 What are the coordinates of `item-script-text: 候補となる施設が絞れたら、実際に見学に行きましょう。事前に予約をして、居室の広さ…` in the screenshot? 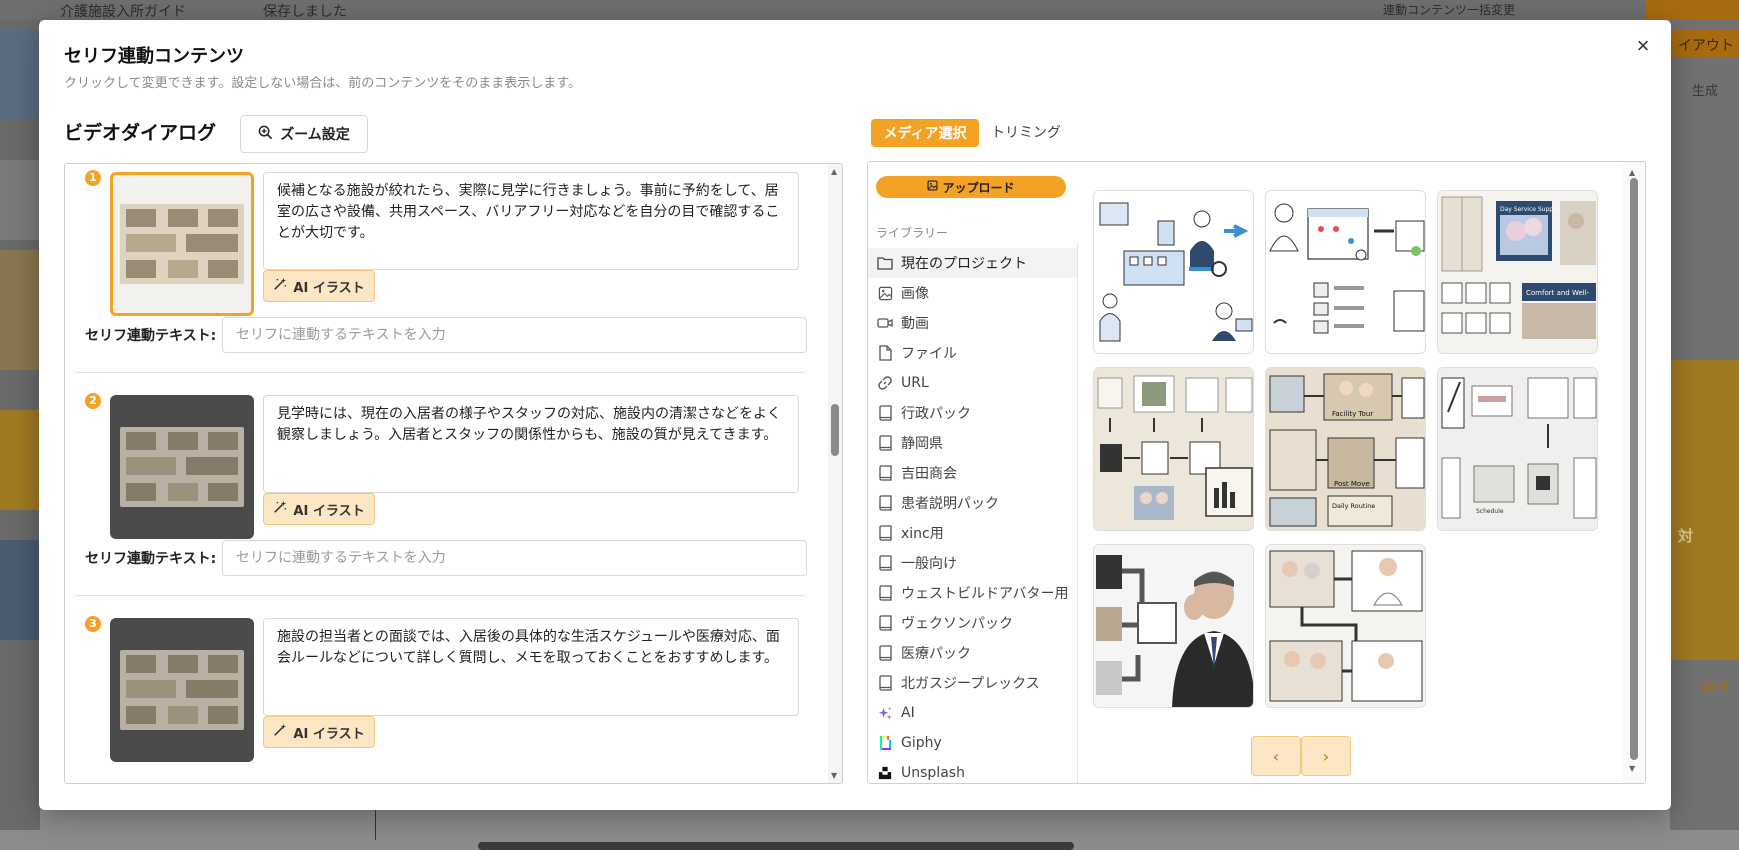 It's located at (531, 221).